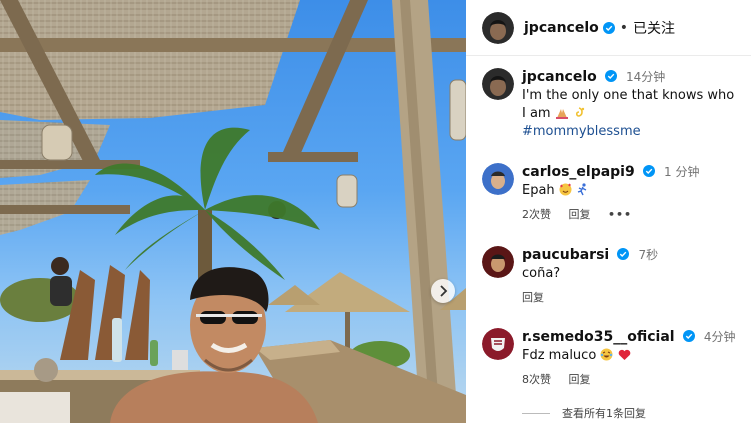 This screenshot has width=751, height=423. What do you see at coordinates (565, 189) in the screenshot?
I see `smiling-face-hearts-emoji-icon` at bounding box center [565, 189].